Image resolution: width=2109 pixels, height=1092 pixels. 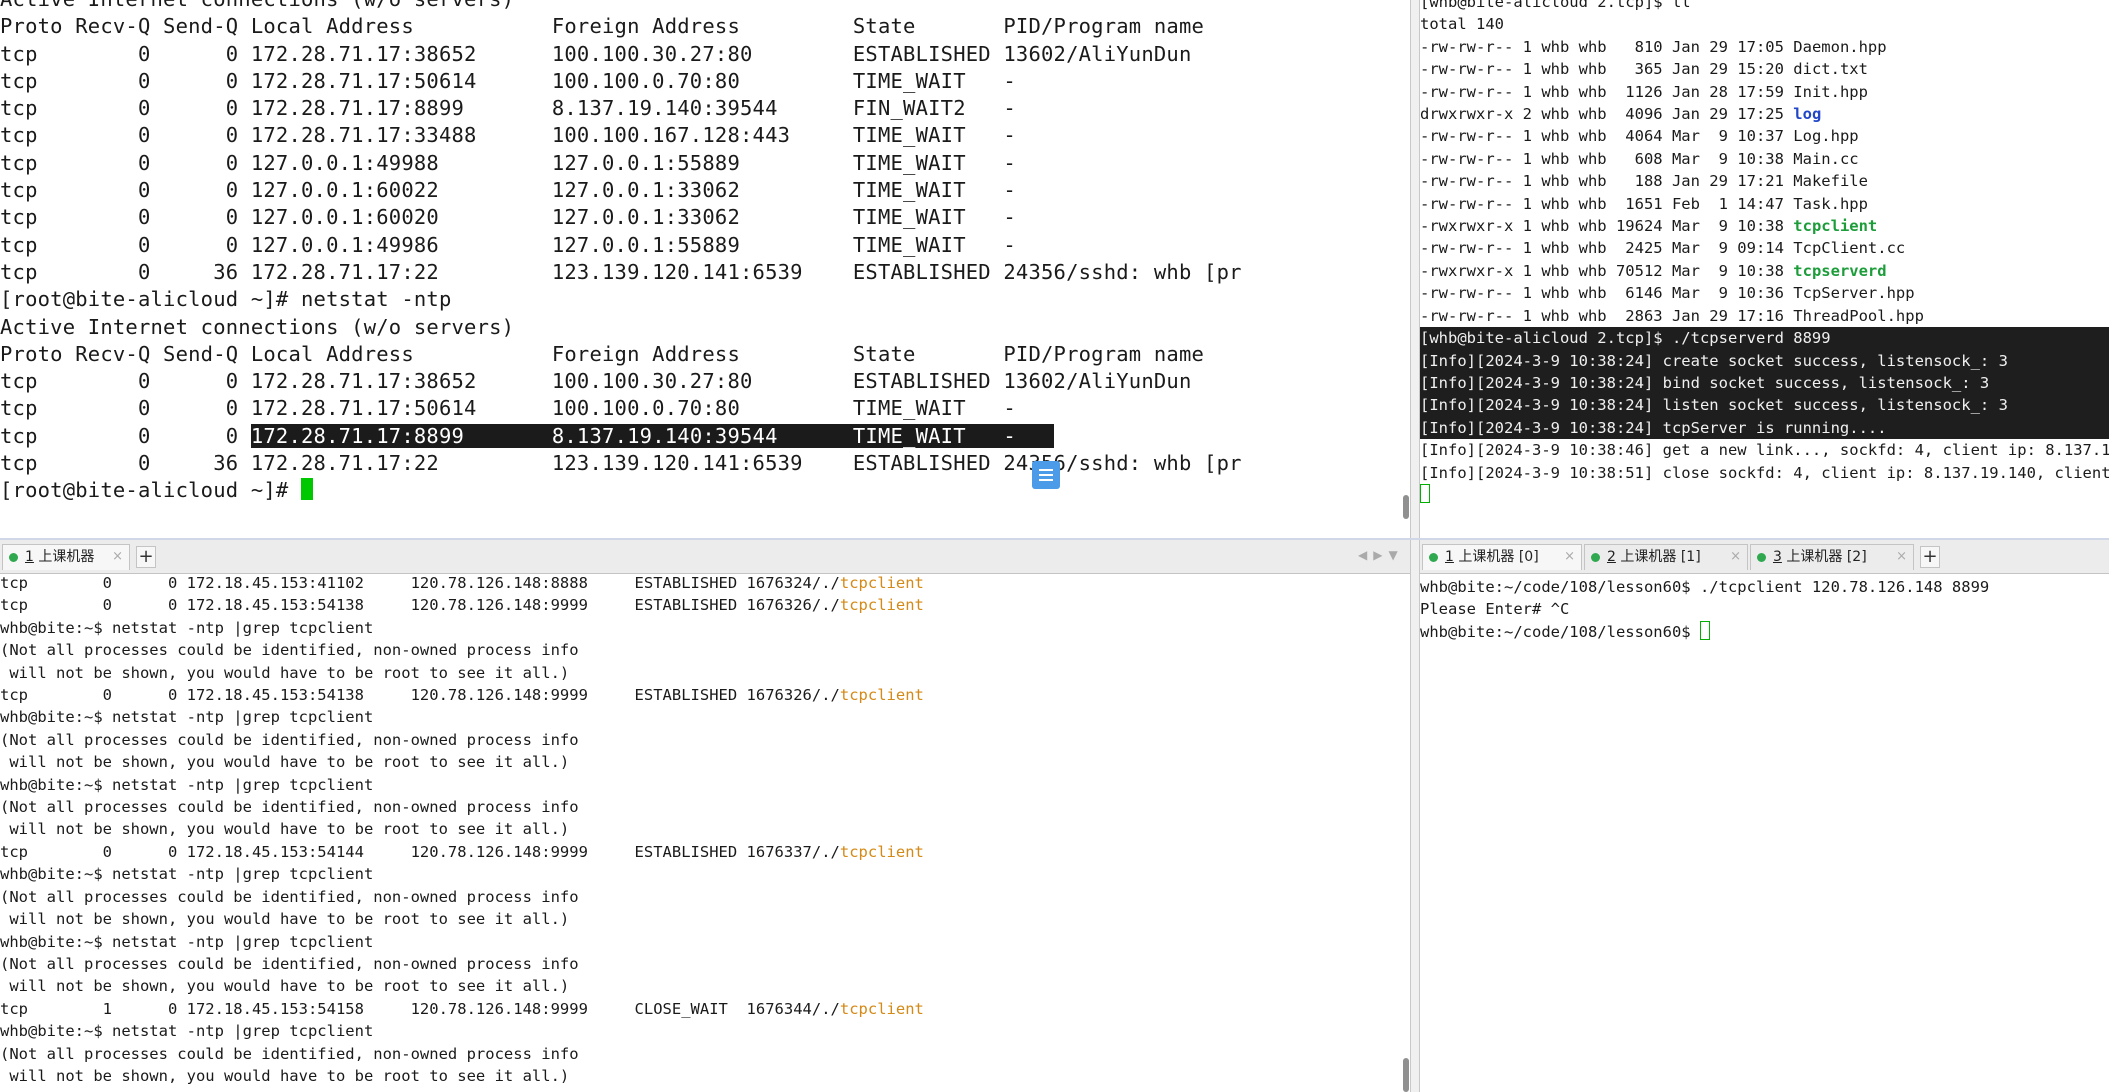 What do you see at coordinates (1425, 493) in the screenshot?
I see `terminal-cursor` at bounding box center [1425, 493].